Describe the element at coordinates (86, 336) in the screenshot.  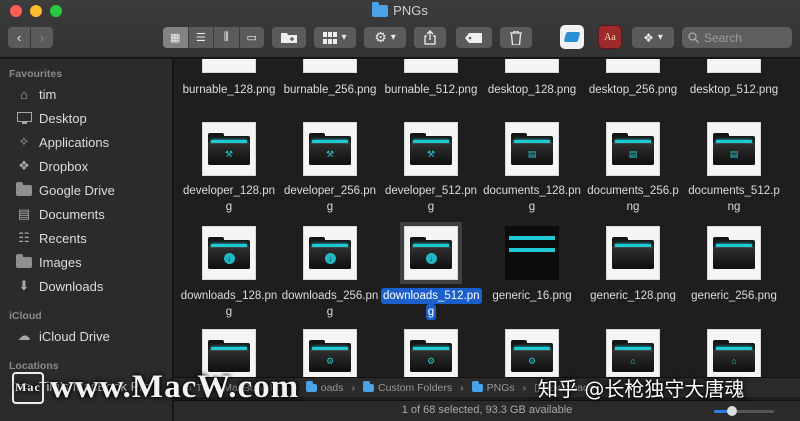
I see `sidebar-item-icloud-drive: ☁ iCloud Drive` at that location.